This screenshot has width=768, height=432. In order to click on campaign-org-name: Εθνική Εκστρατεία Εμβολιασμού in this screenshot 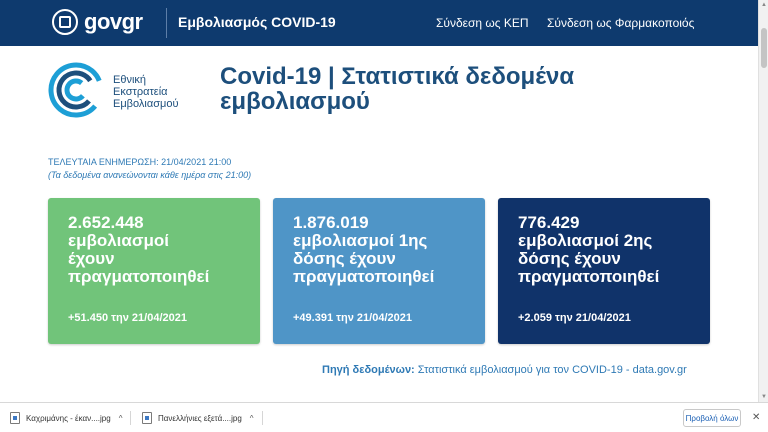, I will do `click(146, 92)`.